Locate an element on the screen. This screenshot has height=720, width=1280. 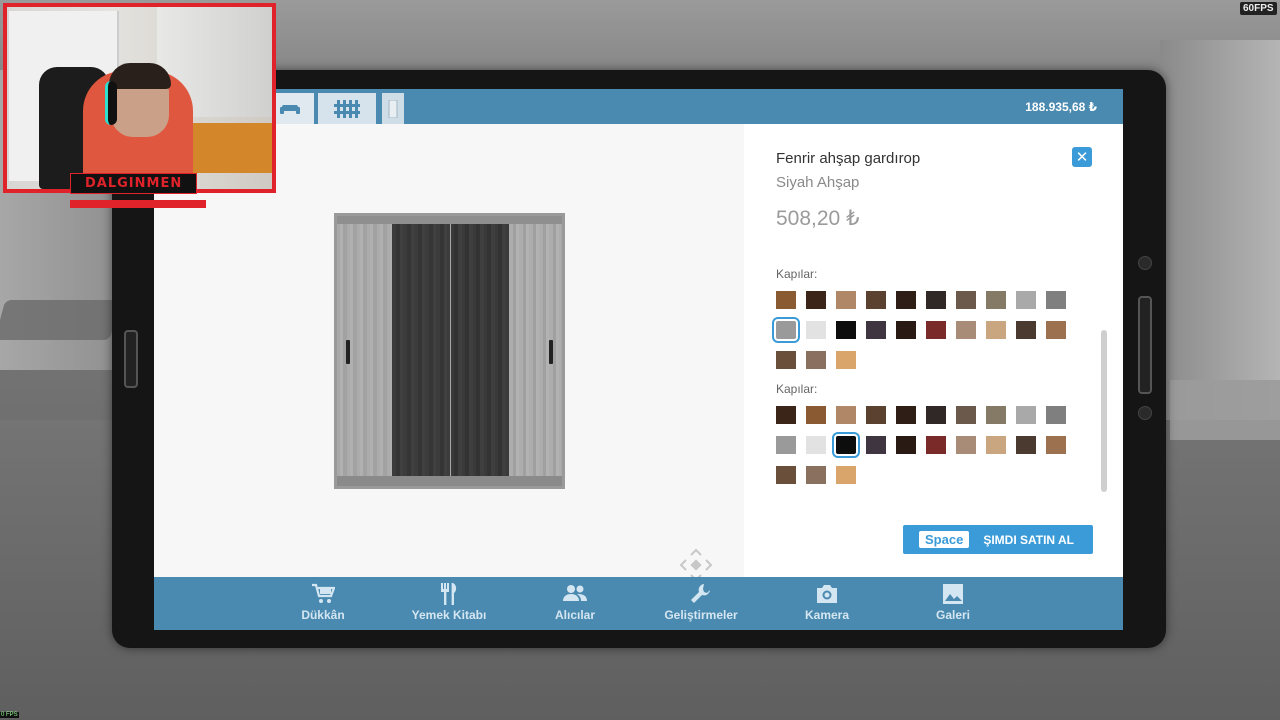
nav-upgrades: Geliştirmeler is located at coordinates (701, 602).